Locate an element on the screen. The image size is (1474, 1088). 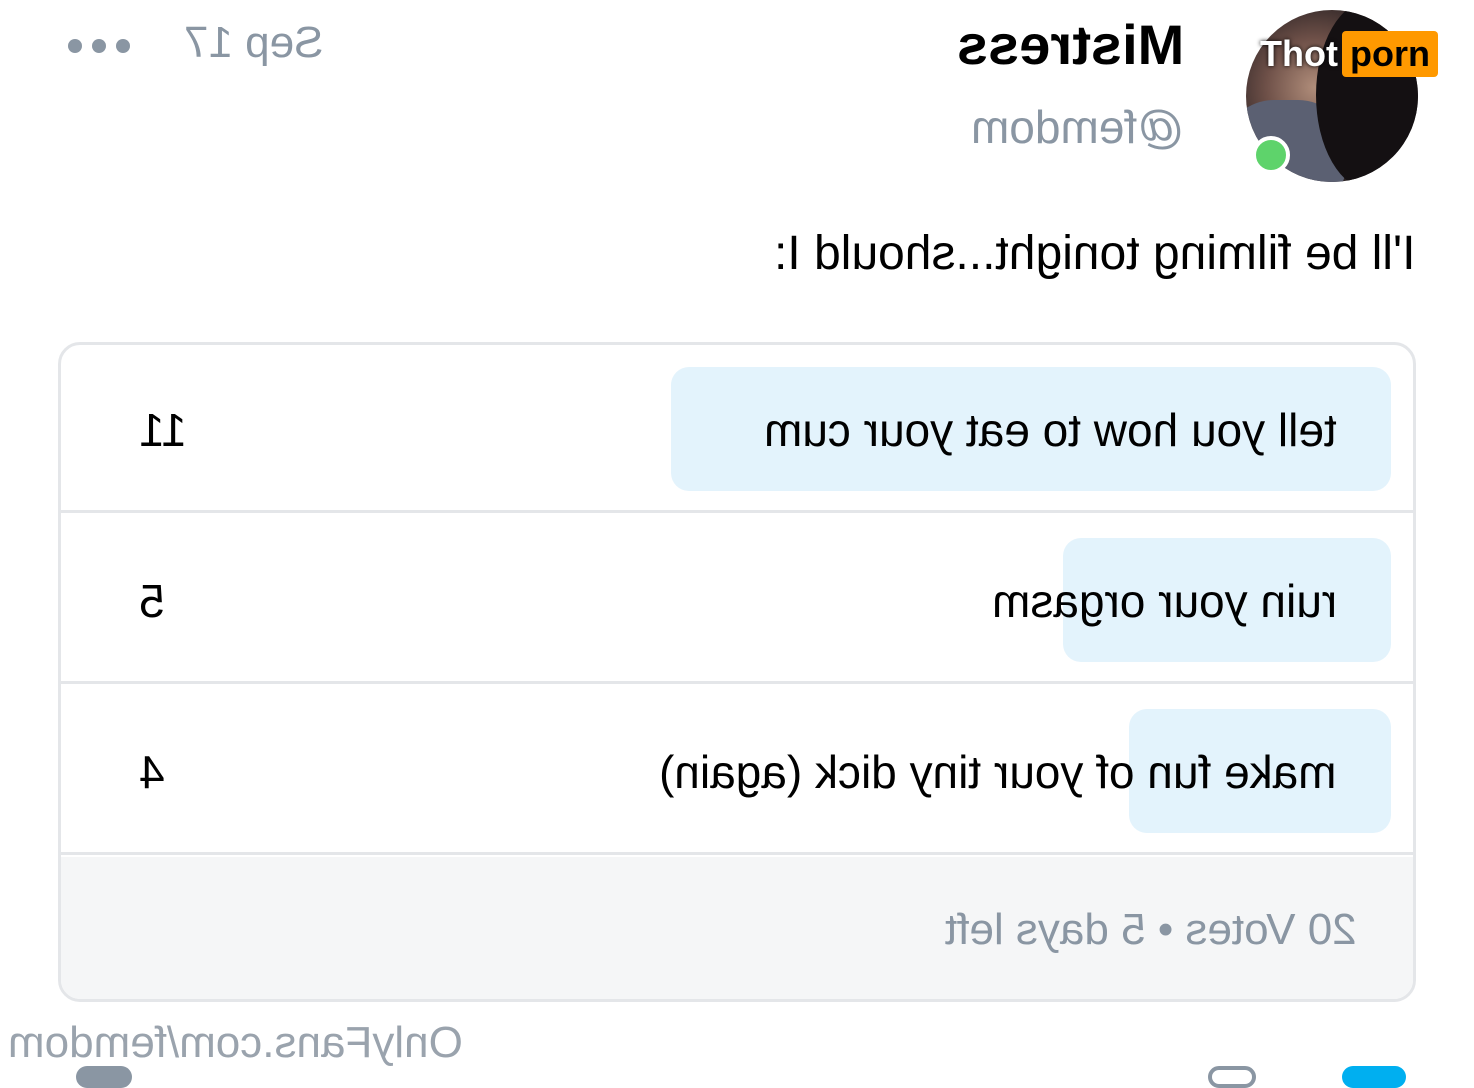
poll-option-votes: 5 is located at coordinates (152, 601).